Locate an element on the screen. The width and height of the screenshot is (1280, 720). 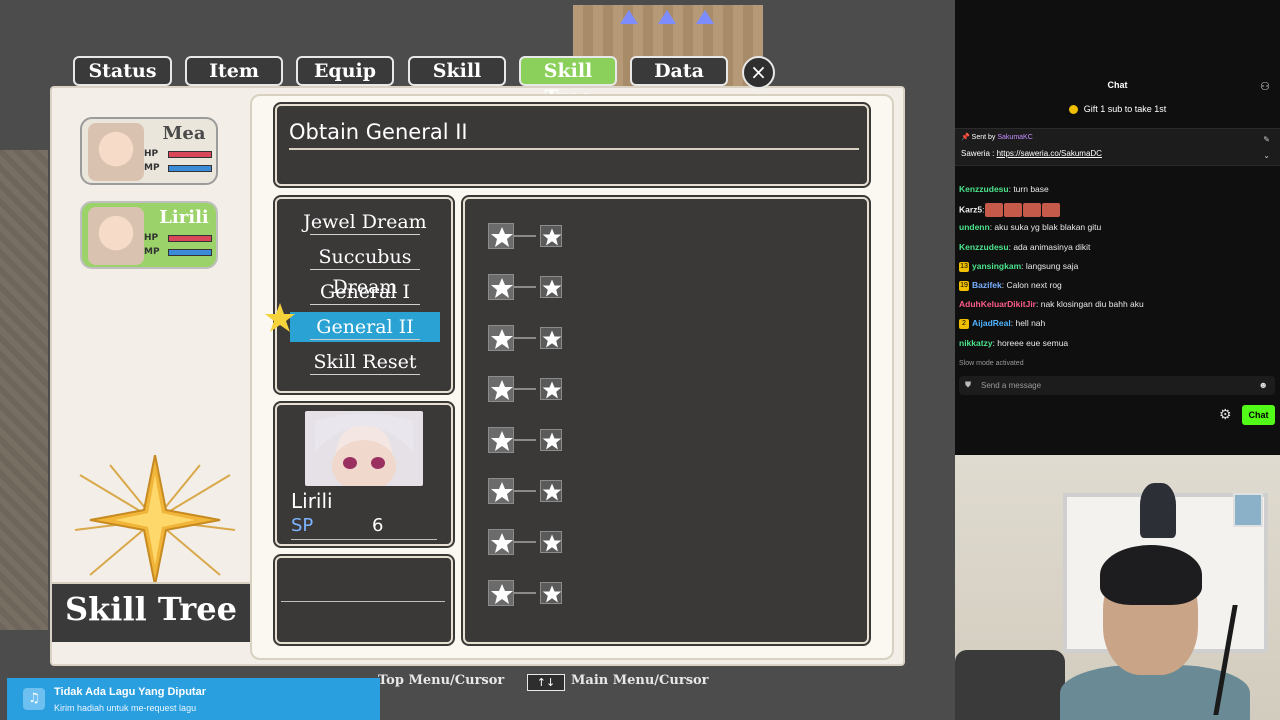
star-emblem-icon is located at coordinates (155, 520).